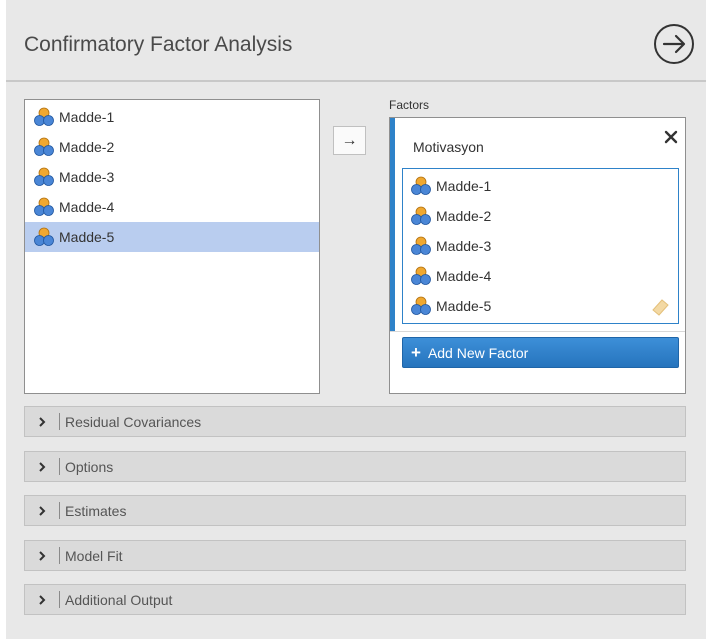 The height and width of the screenshot is (639, 706). What do you see at coordinates (94, 555) in the screenshot?
I see `section-label: Model Fit` at bounding box center [94, 555].